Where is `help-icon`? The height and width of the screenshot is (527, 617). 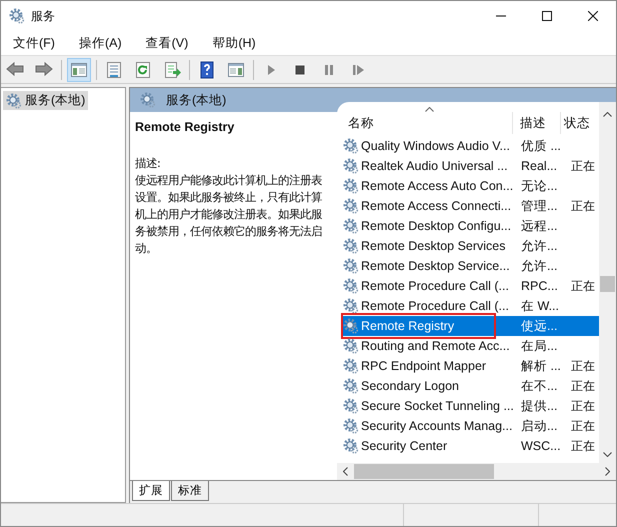 help-icon is located at coordinates (207, 69).